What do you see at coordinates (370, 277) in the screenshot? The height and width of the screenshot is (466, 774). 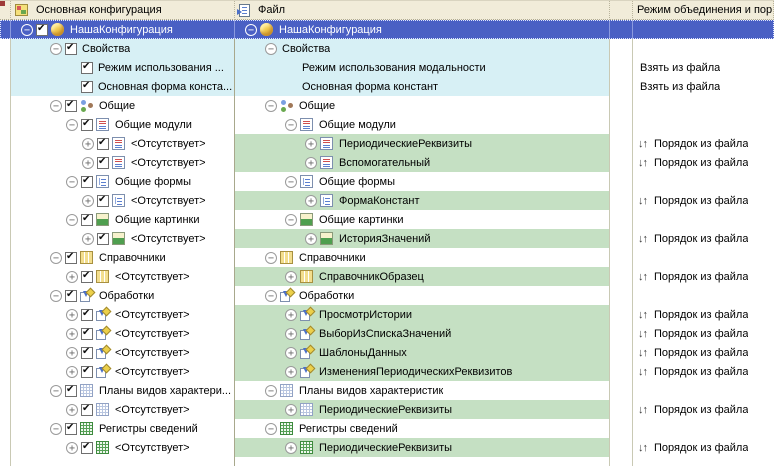 I see `tree-item-label: СправочникОбразец` at bounding box center [370, 277].